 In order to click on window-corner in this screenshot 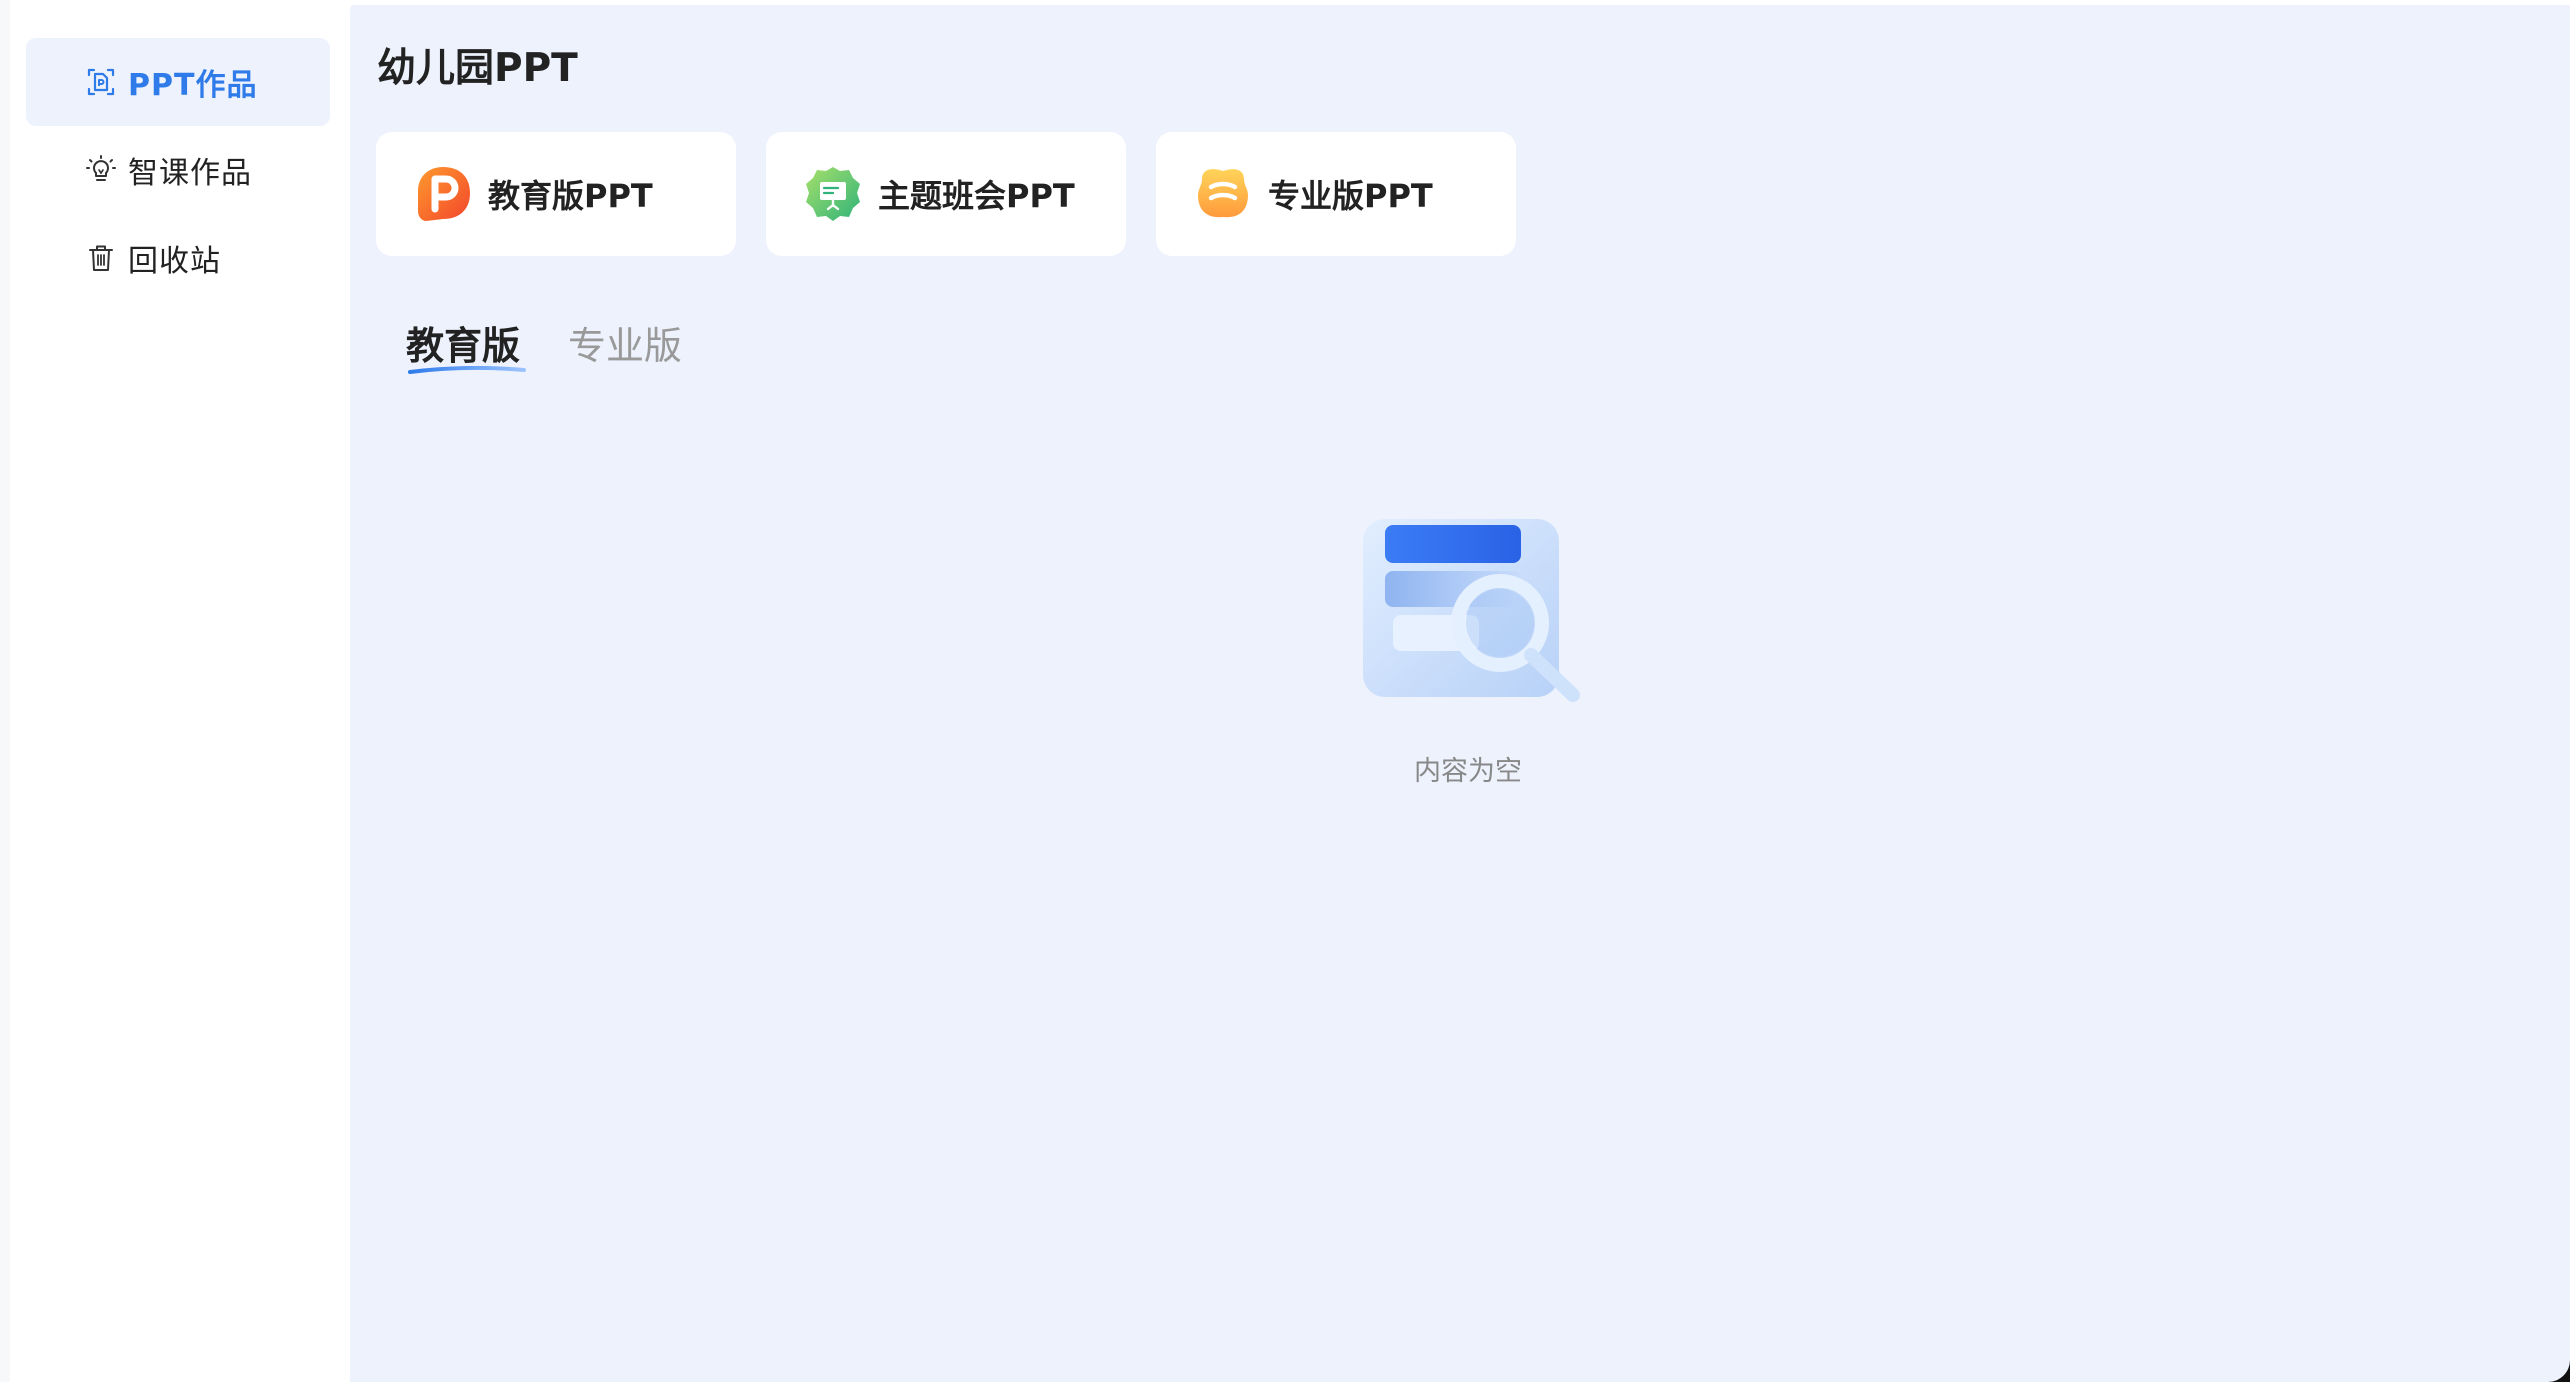, I will do `click(2559, 1371)`.